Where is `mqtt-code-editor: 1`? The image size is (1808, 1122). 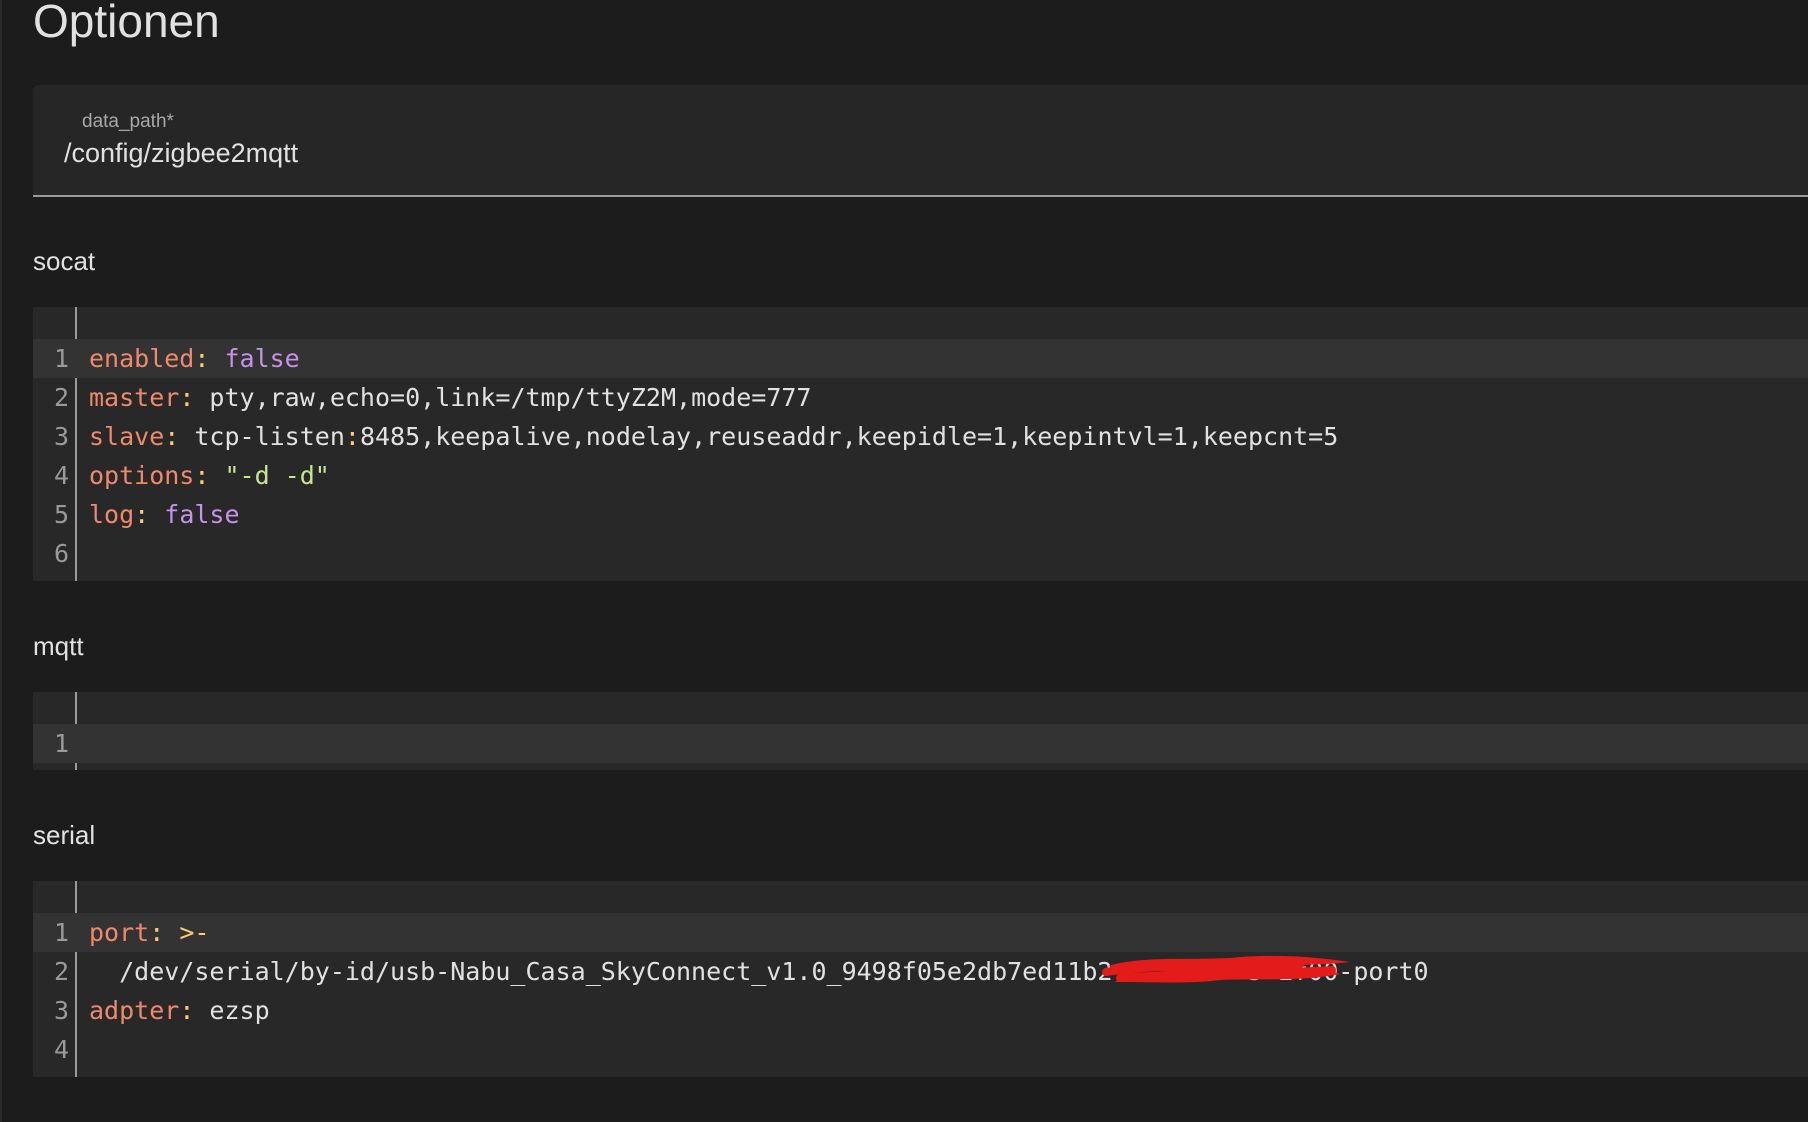
mqtt-code-editor: 1 is located at coordinates (920, 731).